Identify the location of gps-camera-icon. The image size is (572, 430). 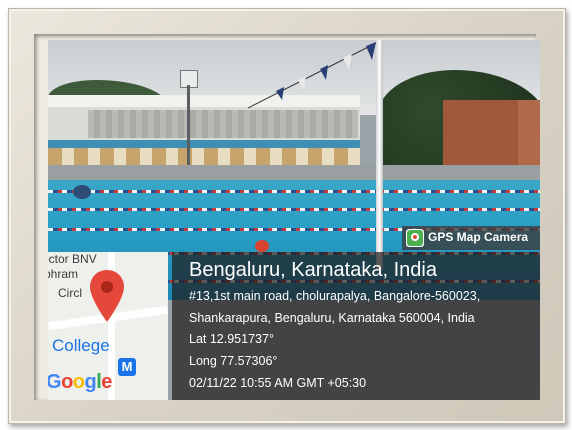
(415, 238).